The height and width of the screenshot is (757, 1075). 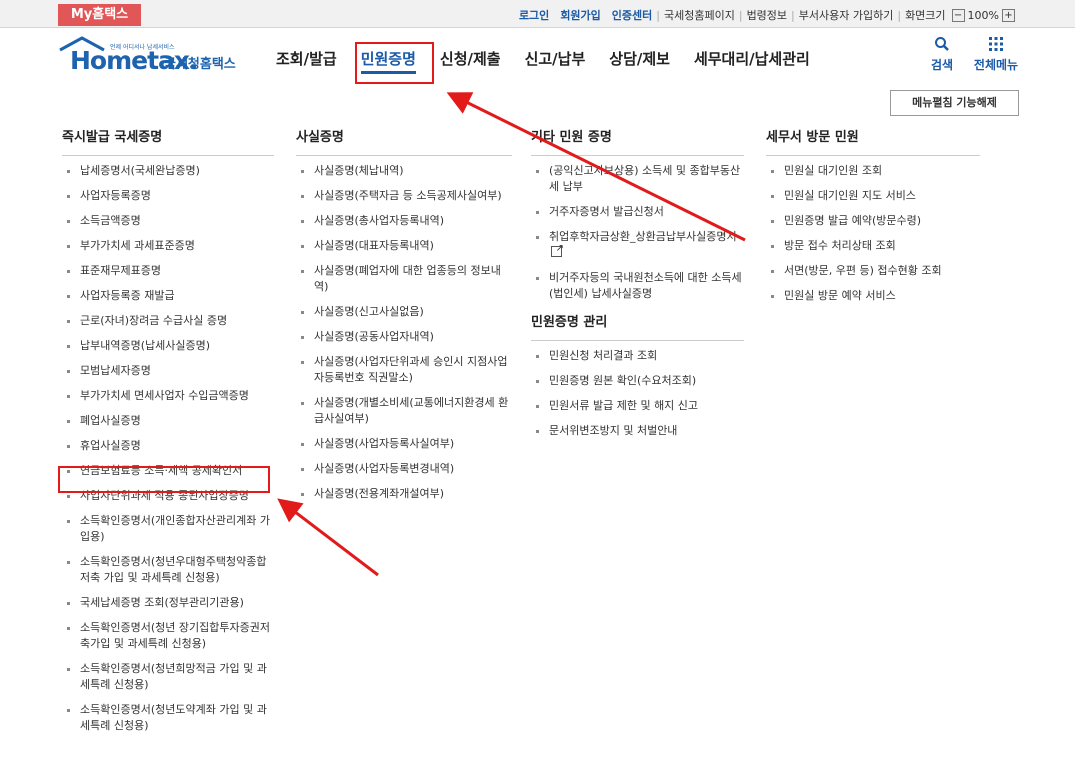 What do you see at coordinates (596, 167) in the screenshot?
I see `arrow-to-nav` at bounding box center [596, 167].